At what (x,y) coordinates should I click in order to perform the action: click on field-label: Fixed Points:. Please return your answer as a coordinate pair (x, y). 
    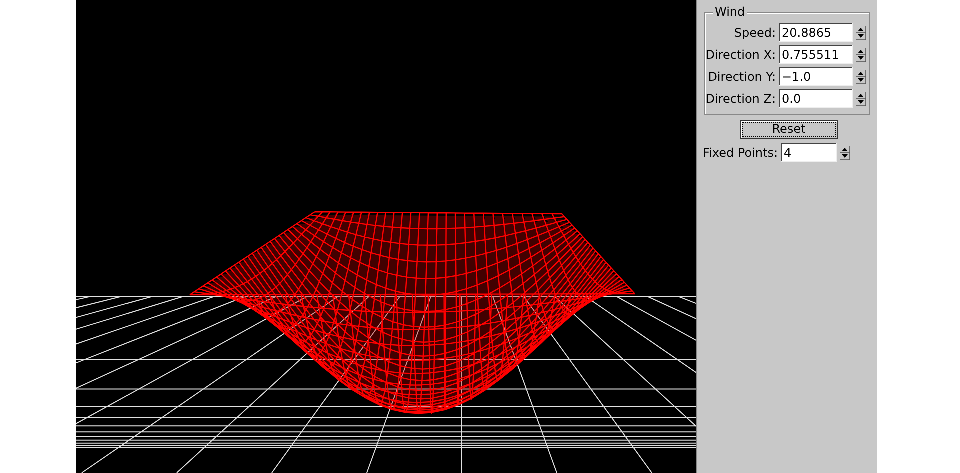
    Looking at the image, I should click on (740, 153).